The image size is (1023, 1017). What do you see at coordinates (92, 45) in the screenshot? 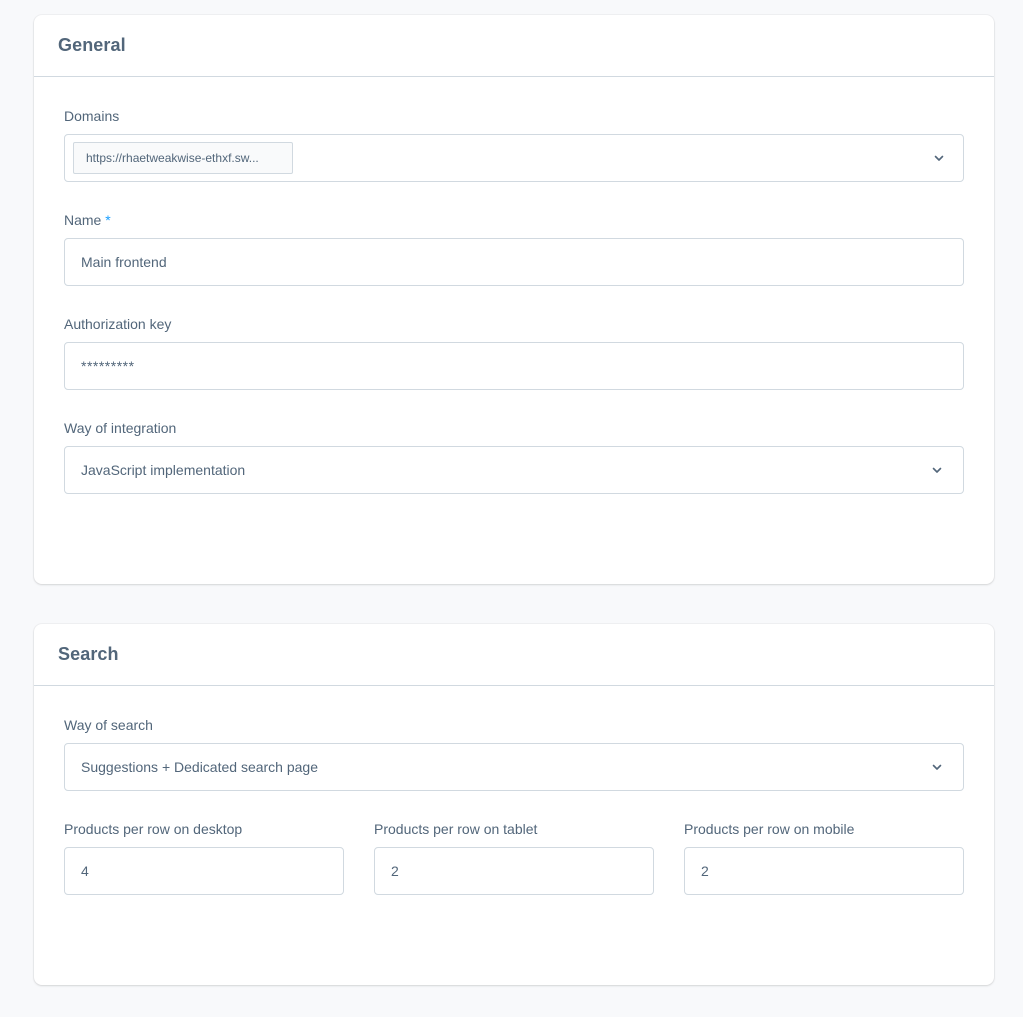
I see `general-card-title: General` at bounding box center [92, 45].